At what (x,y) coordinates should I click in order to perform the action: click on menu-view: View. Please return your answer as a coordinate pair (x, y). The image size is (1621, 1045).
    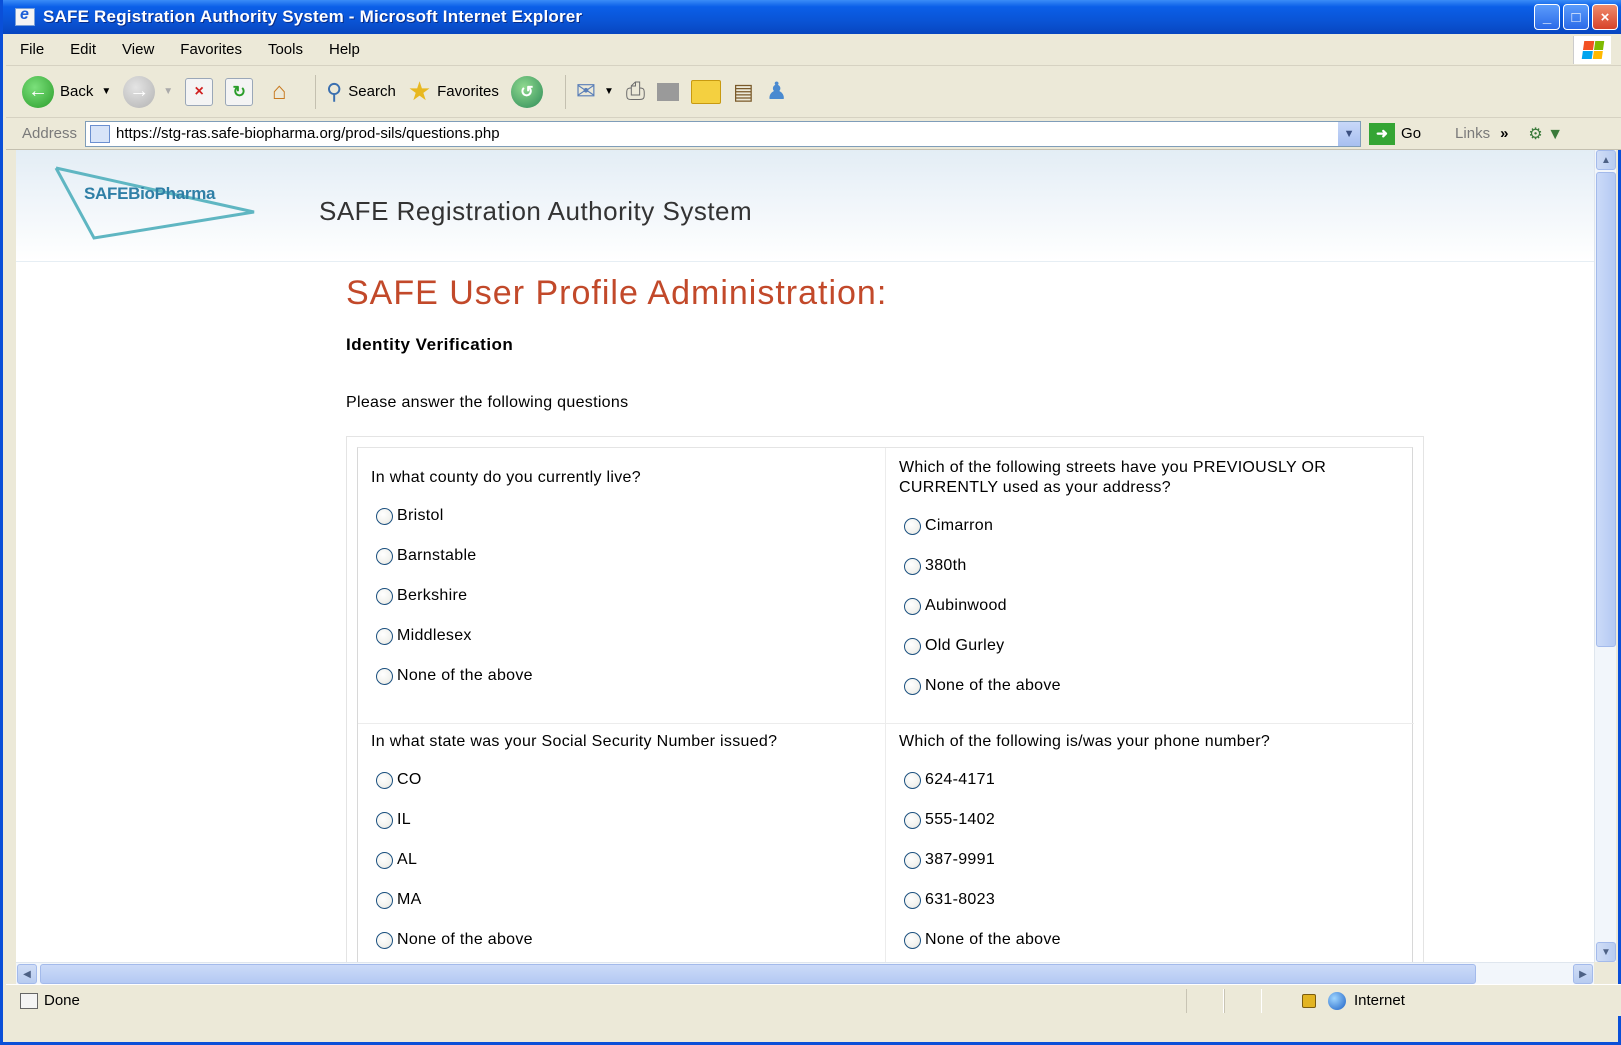
    Looking at the image, I should click on (138, 49).